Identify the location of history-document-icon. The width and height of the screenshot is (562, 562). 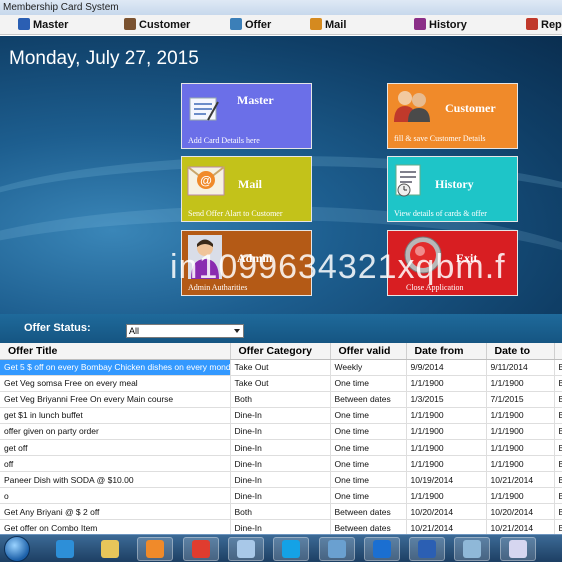
(408, 180).